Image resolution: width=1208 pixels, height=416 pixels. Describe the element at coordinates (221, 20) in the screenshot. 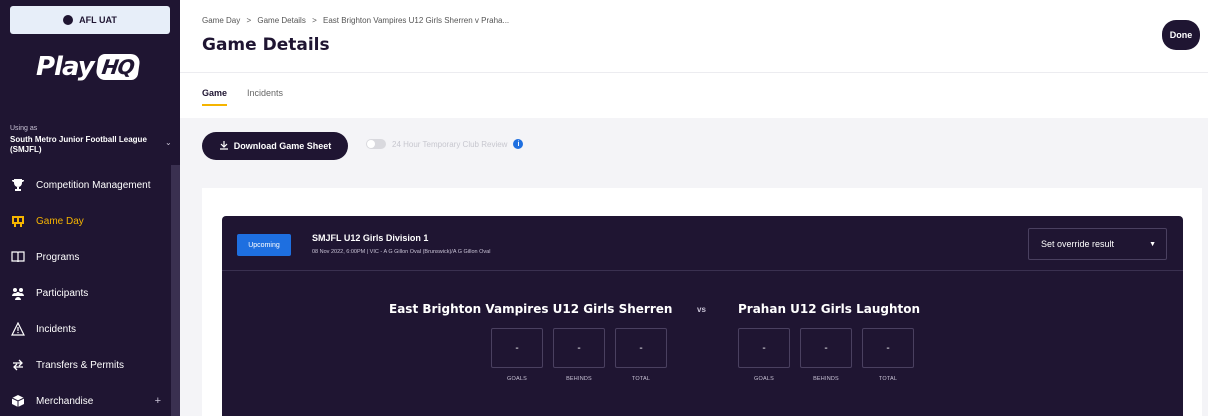

I see `breadcrumb-item-game-day: Game Day` at that location.